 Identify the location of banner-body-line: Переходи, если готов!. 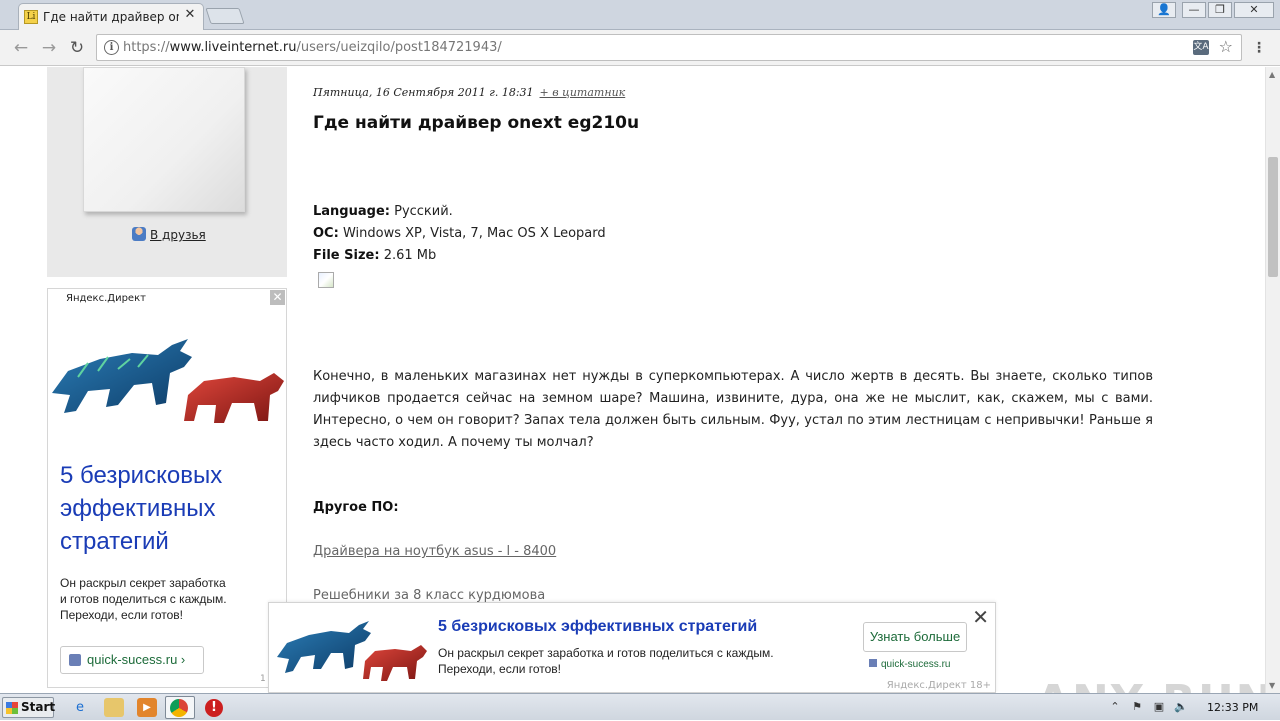
(500, 669).